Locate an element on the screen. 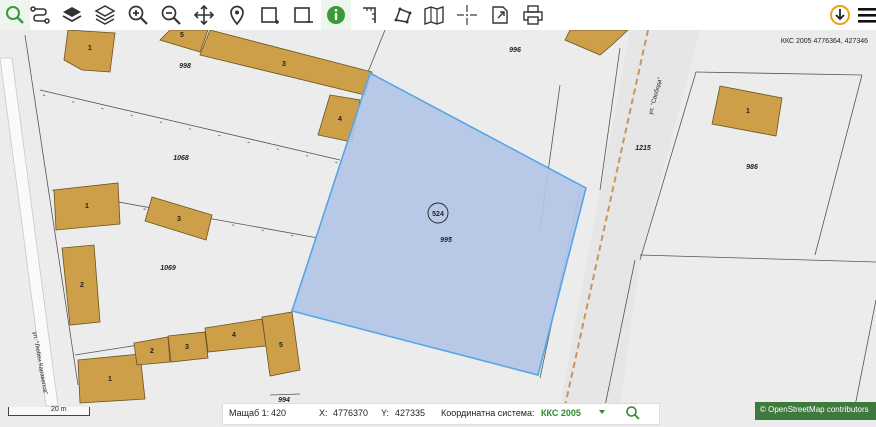 This screenshot has height=427, width=876. parcel-label: 1068 is located at coordinates (181, 158).